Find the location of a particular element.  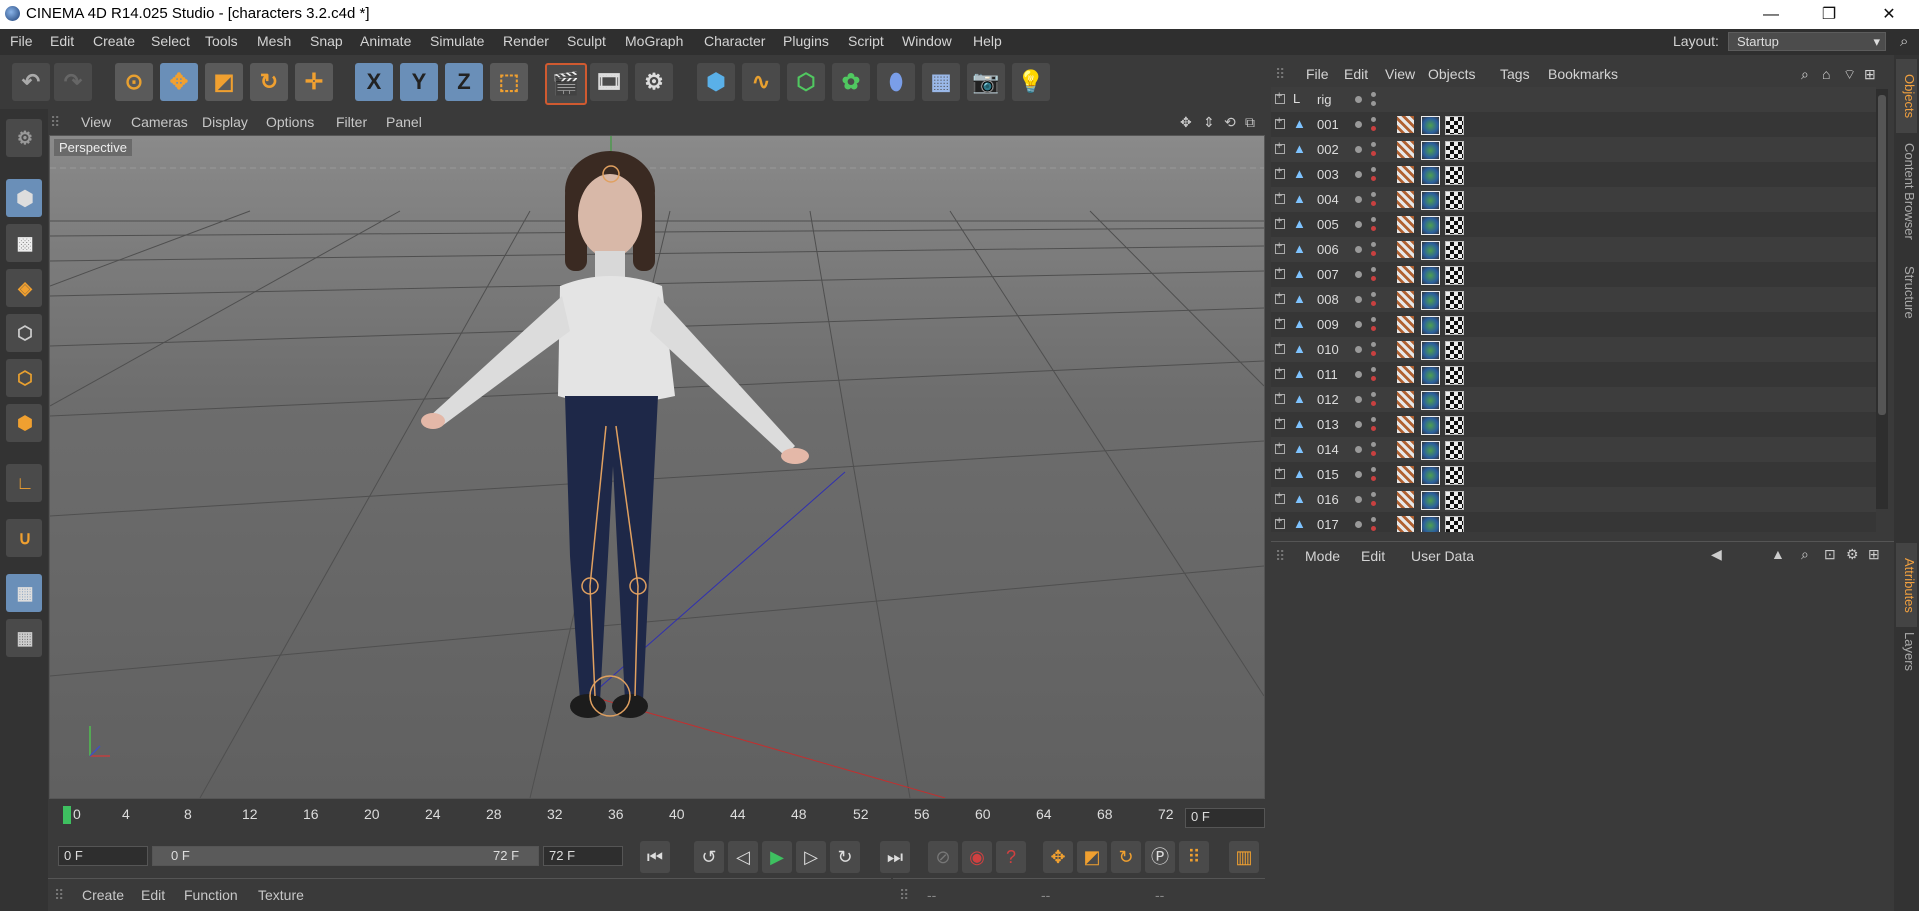

polygons-mode-button: ⬢ is located at coordinates (24, 423).